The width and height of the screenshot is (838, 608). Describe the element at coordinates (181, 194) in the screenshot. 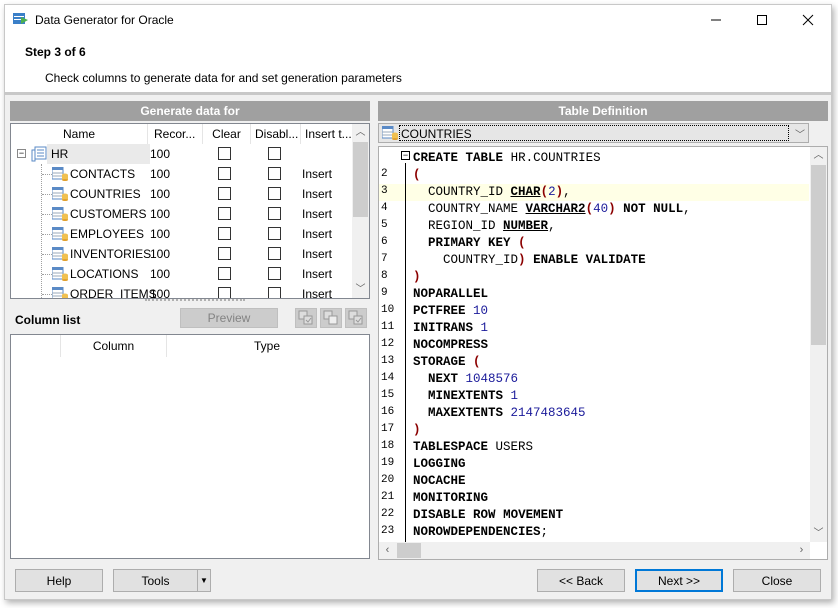

I see `tree-table-row: COUNTRIES 100 Insert` at that location.